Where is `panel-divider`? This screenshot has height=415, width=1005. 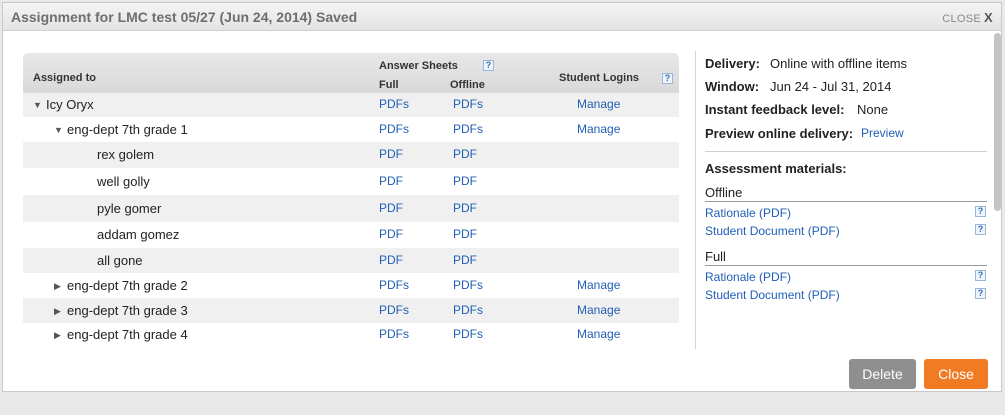 panel-divider is located at coordinates (695, 200).